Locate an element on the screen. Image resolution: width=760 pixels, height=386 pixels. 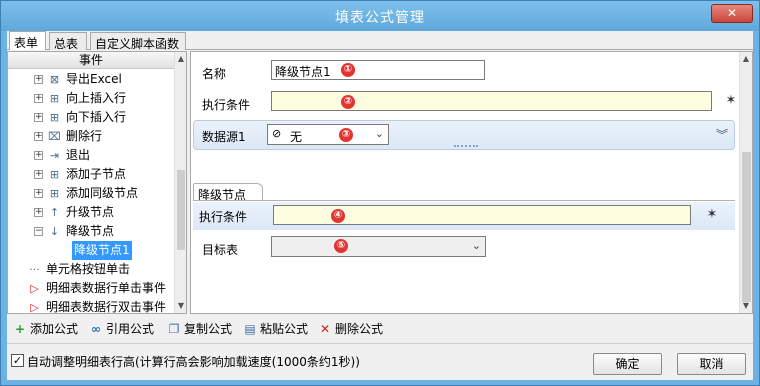
tree-node-label: 降级节点 is located at coordinates (90, 231).